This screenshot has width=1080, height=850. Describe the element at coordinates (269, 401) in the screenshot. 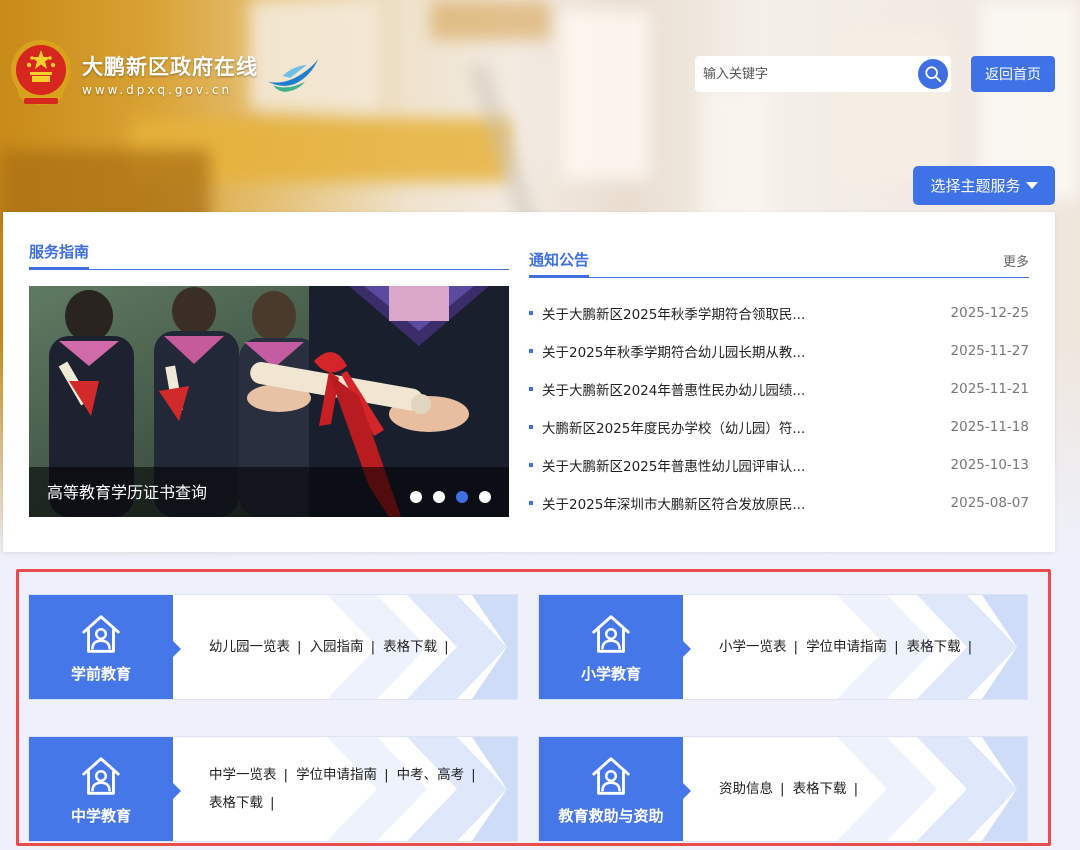

I see `image-carousel: 高等教育学历证书查询` at that location.